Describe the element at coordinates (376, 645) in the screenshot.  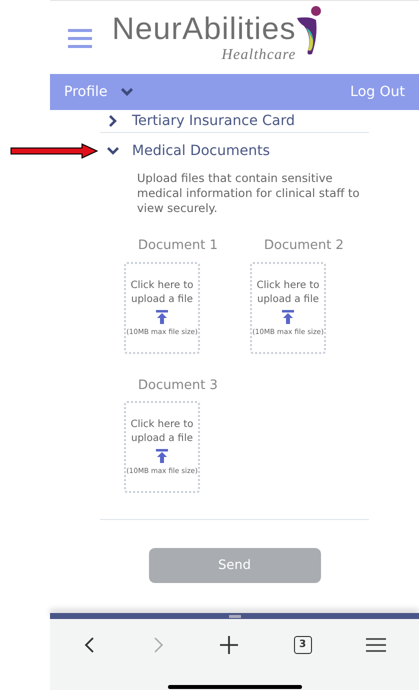
I see `menu-icon` at that location.